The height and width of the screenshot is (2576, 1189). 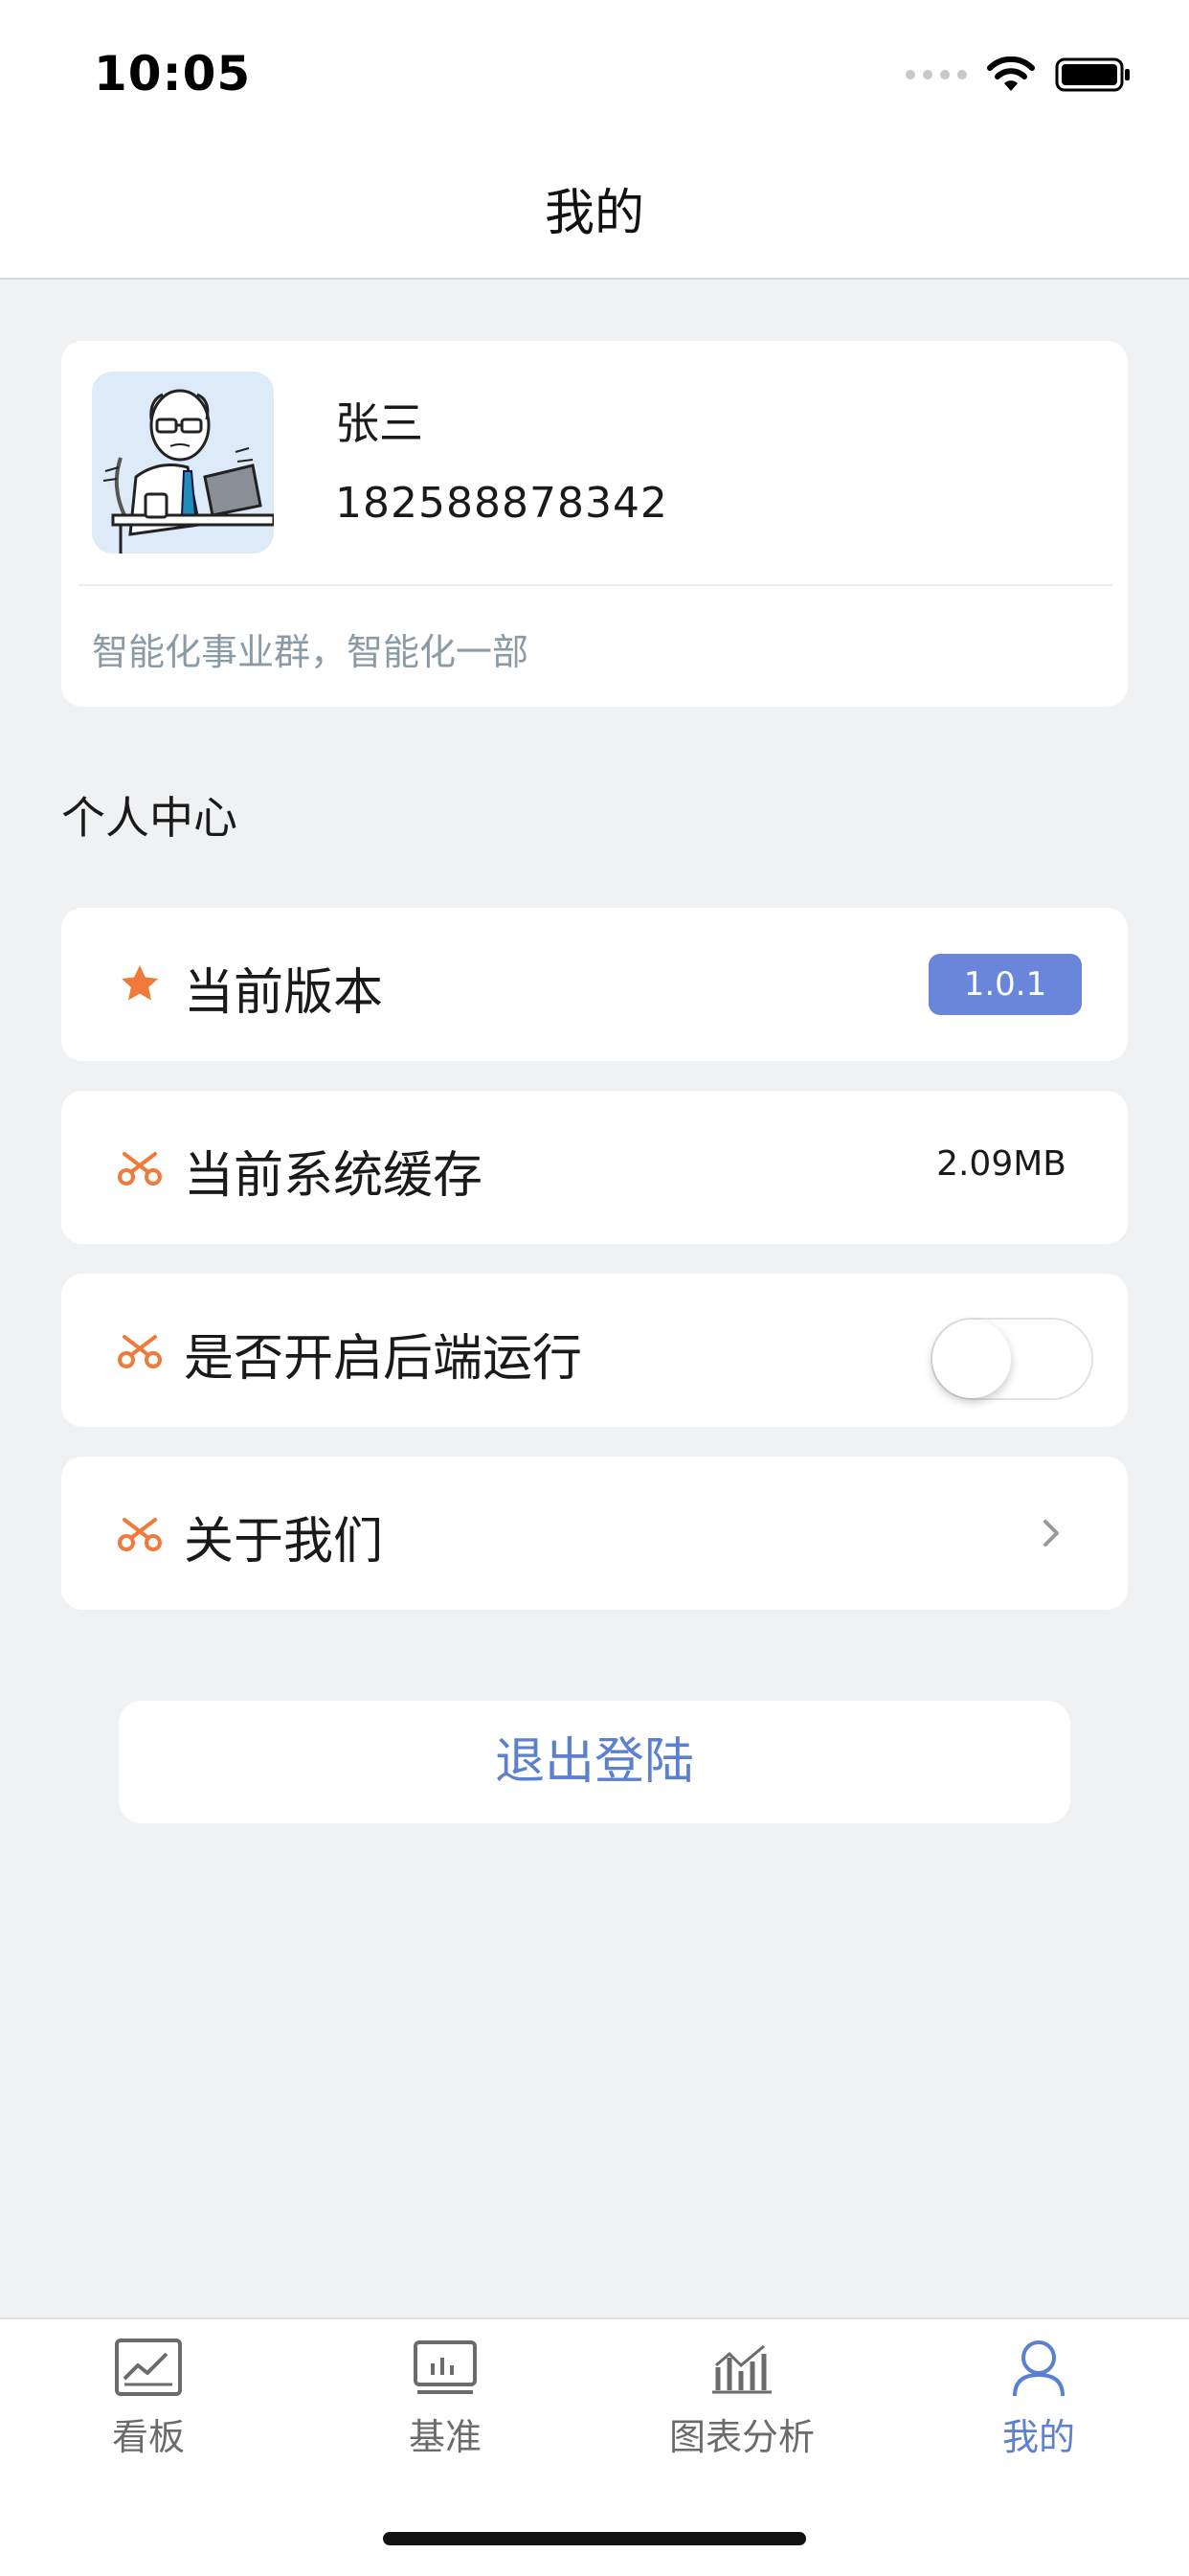 I want to click on background-run-toggle, so click(x=1012, y=1359).